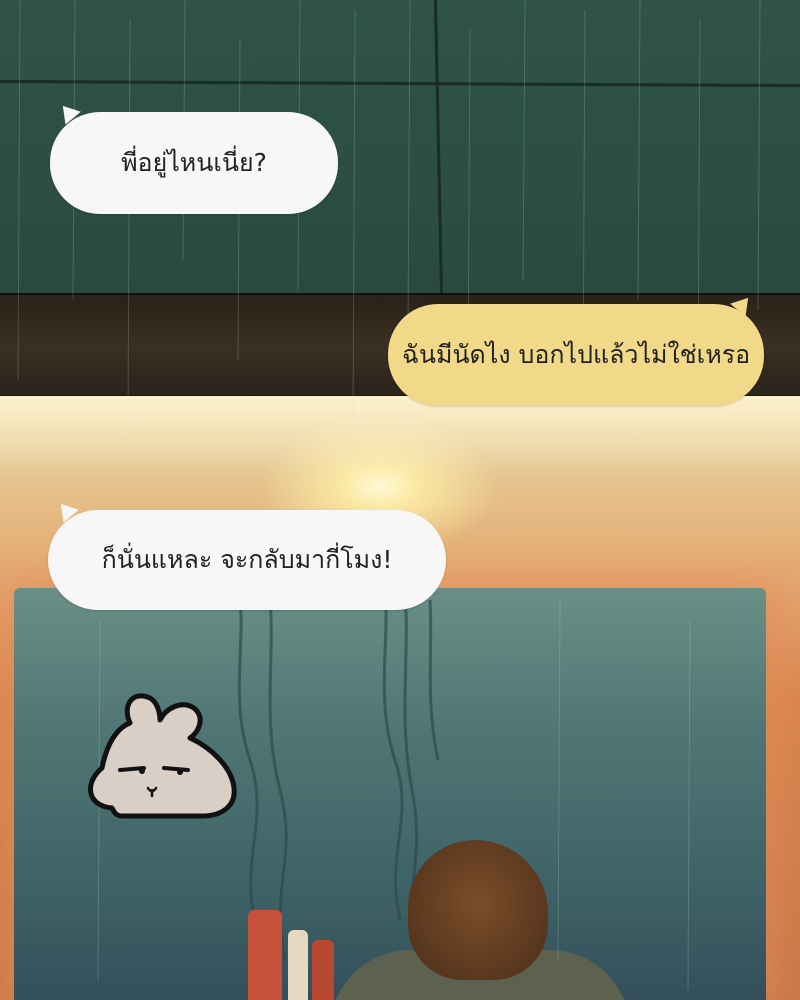  I want to click on grumpy-bunny-icon, so click(162, 756).